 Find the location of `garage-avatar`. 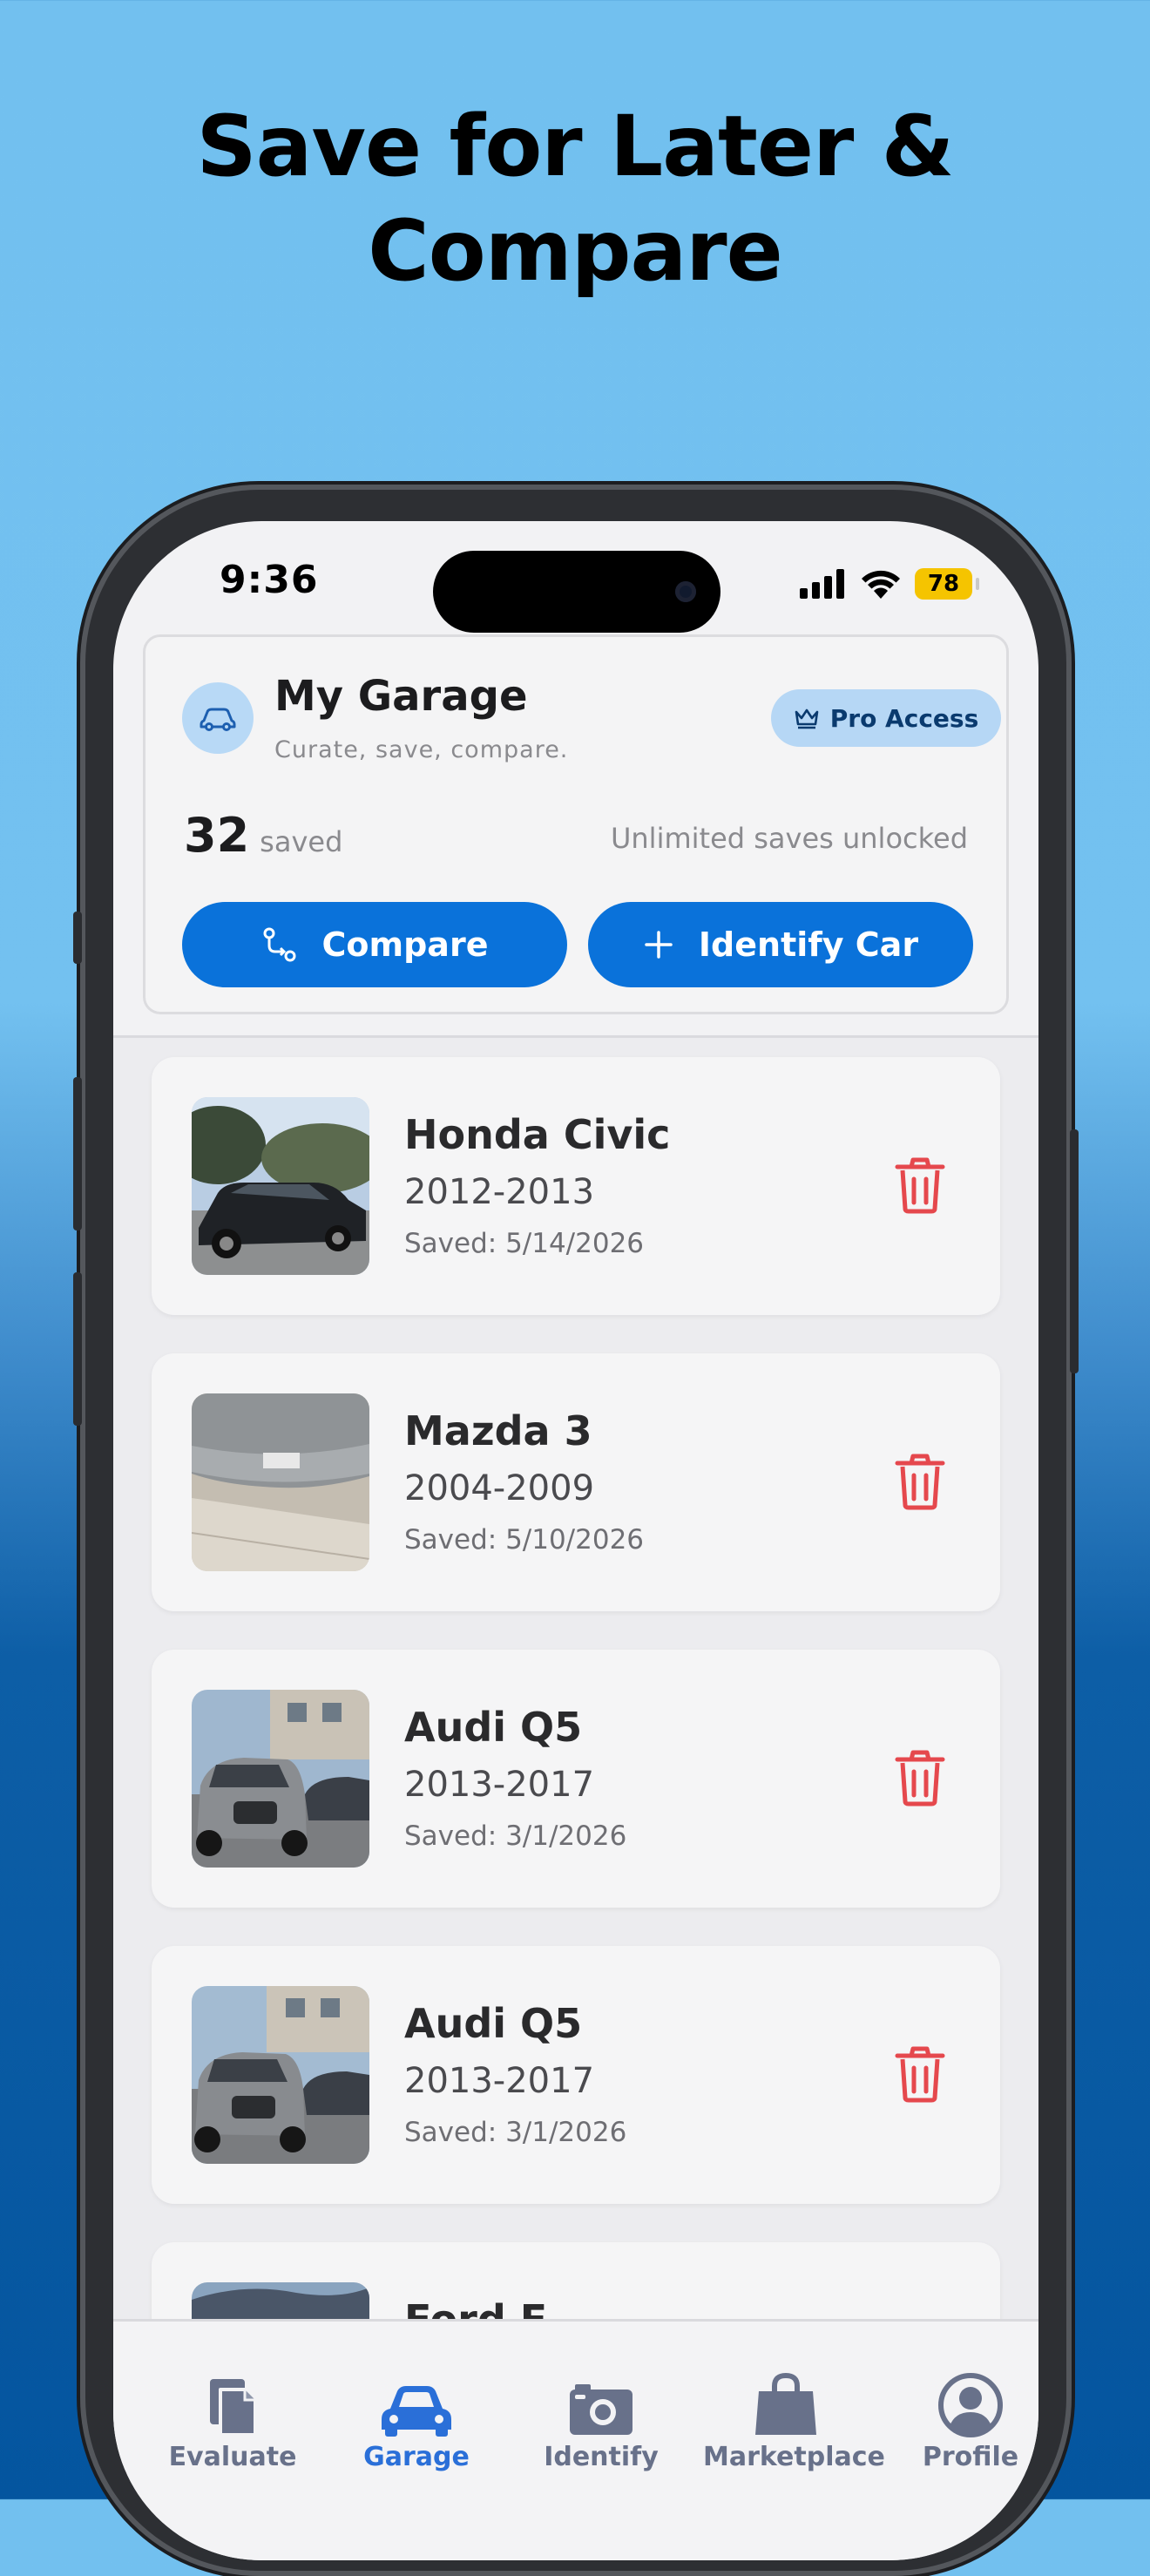

garage-avatar is located at coordinates (218, 718).